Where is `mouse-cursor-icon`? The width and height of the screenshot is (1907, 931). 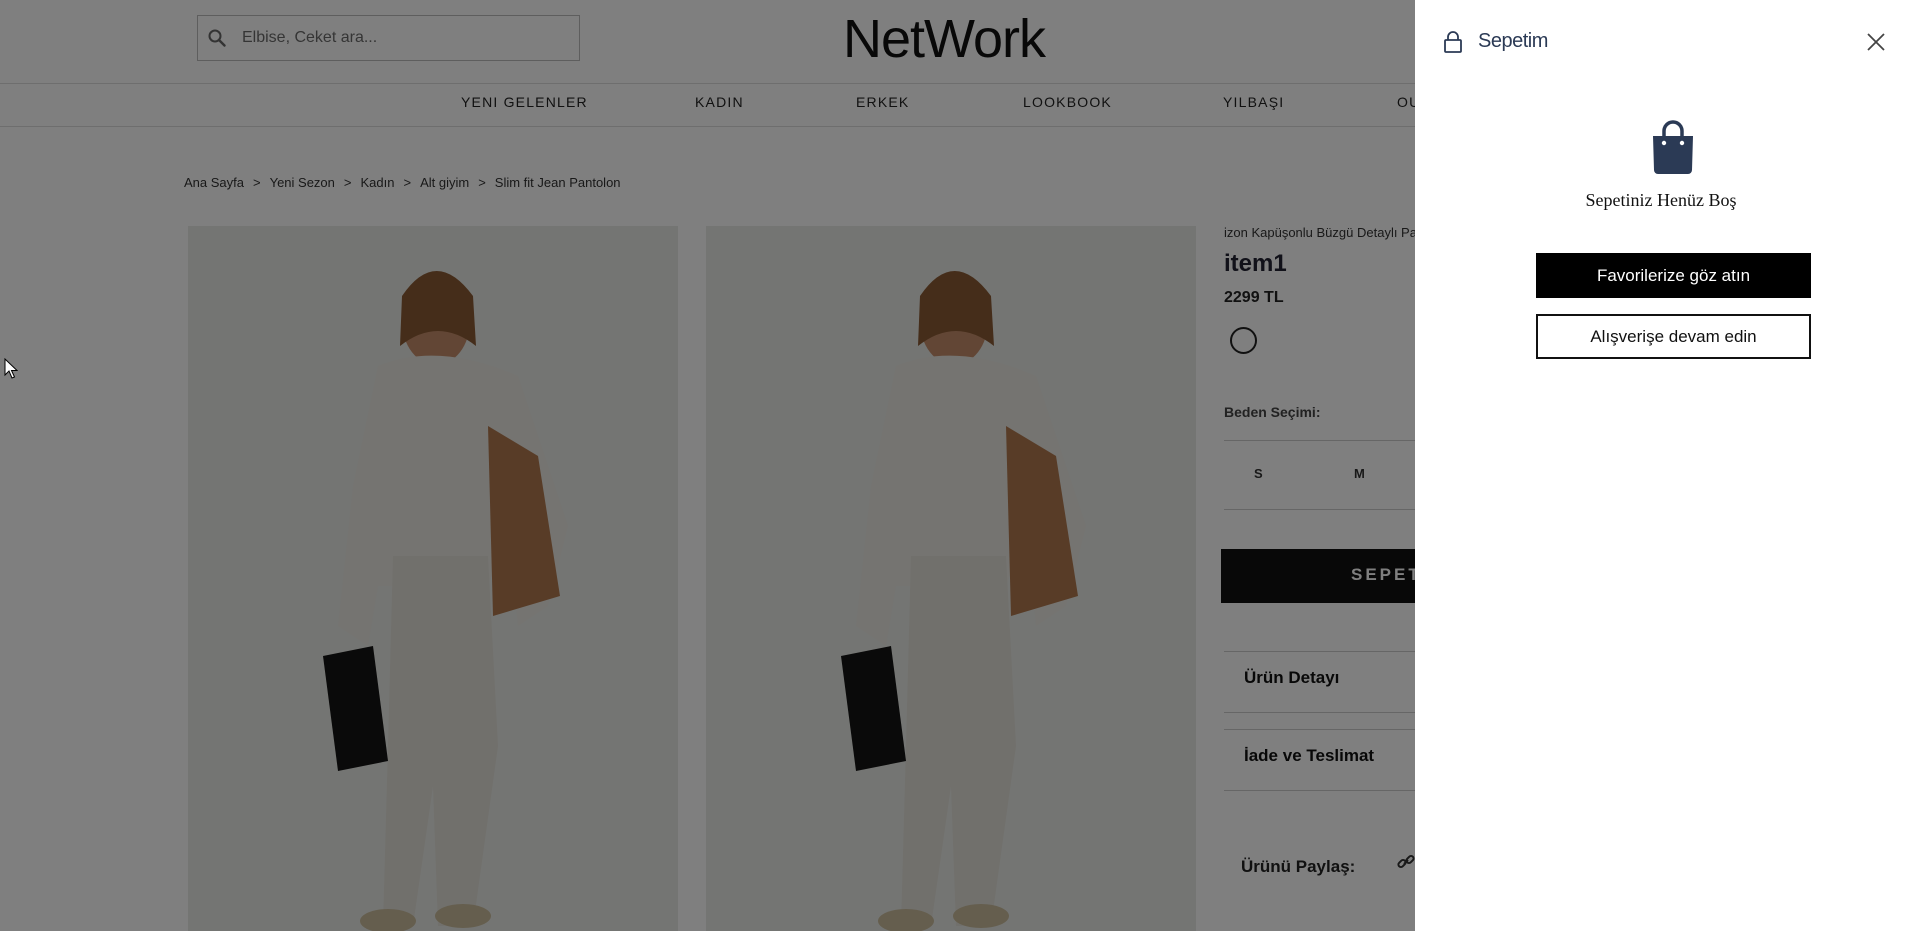 mouse-cursor-icon is located at coordinates (11, 368).